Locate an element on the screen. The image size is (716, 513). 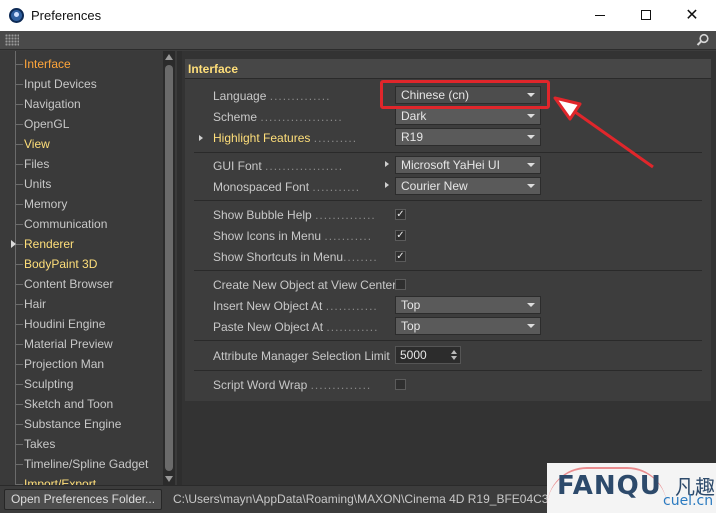
spinner-arrows-icon is located at coordinates (454, 355).